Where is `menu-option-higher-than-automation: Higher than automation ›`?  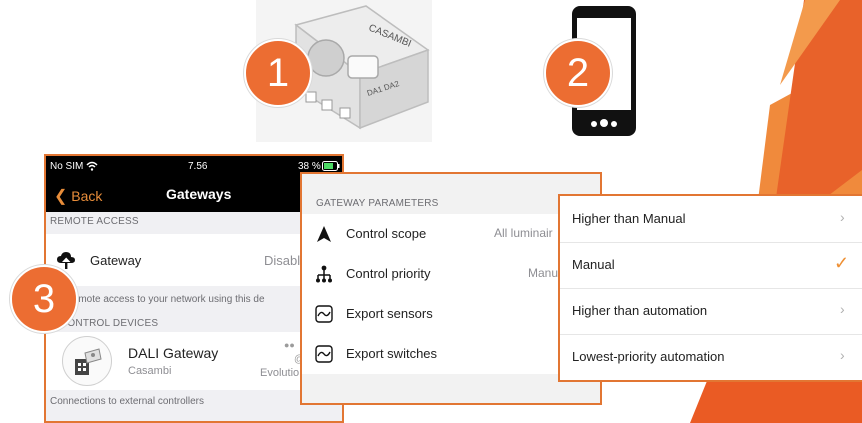
menu-option-higher-than-automation: Higher than automation › is located at coordinates (711, 311).